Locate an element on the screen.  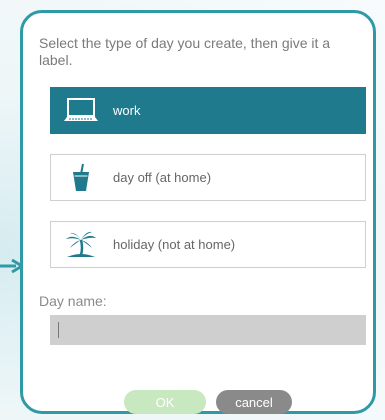
option-holiday-label: holiday (not at home) is located at coordinates (174, 244).